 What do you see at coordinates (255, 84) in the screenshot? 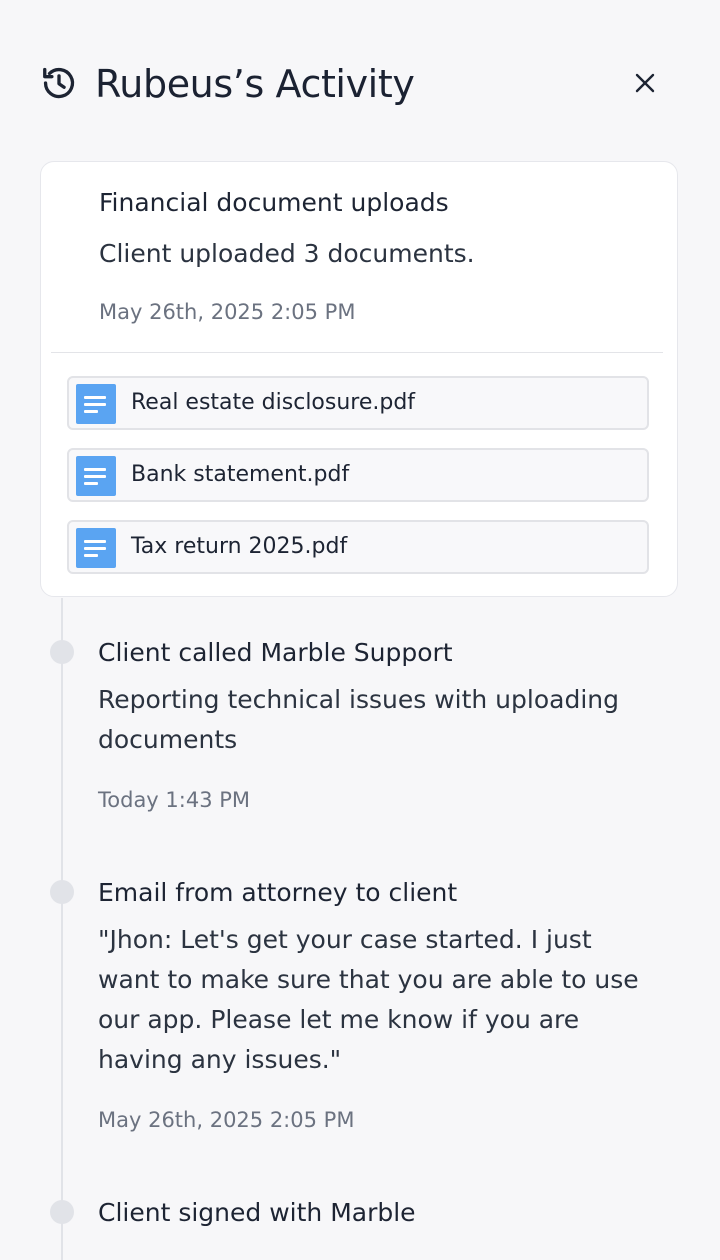
I see `page-title: Rubeus’s Activity` at bounding box center [255, 84].